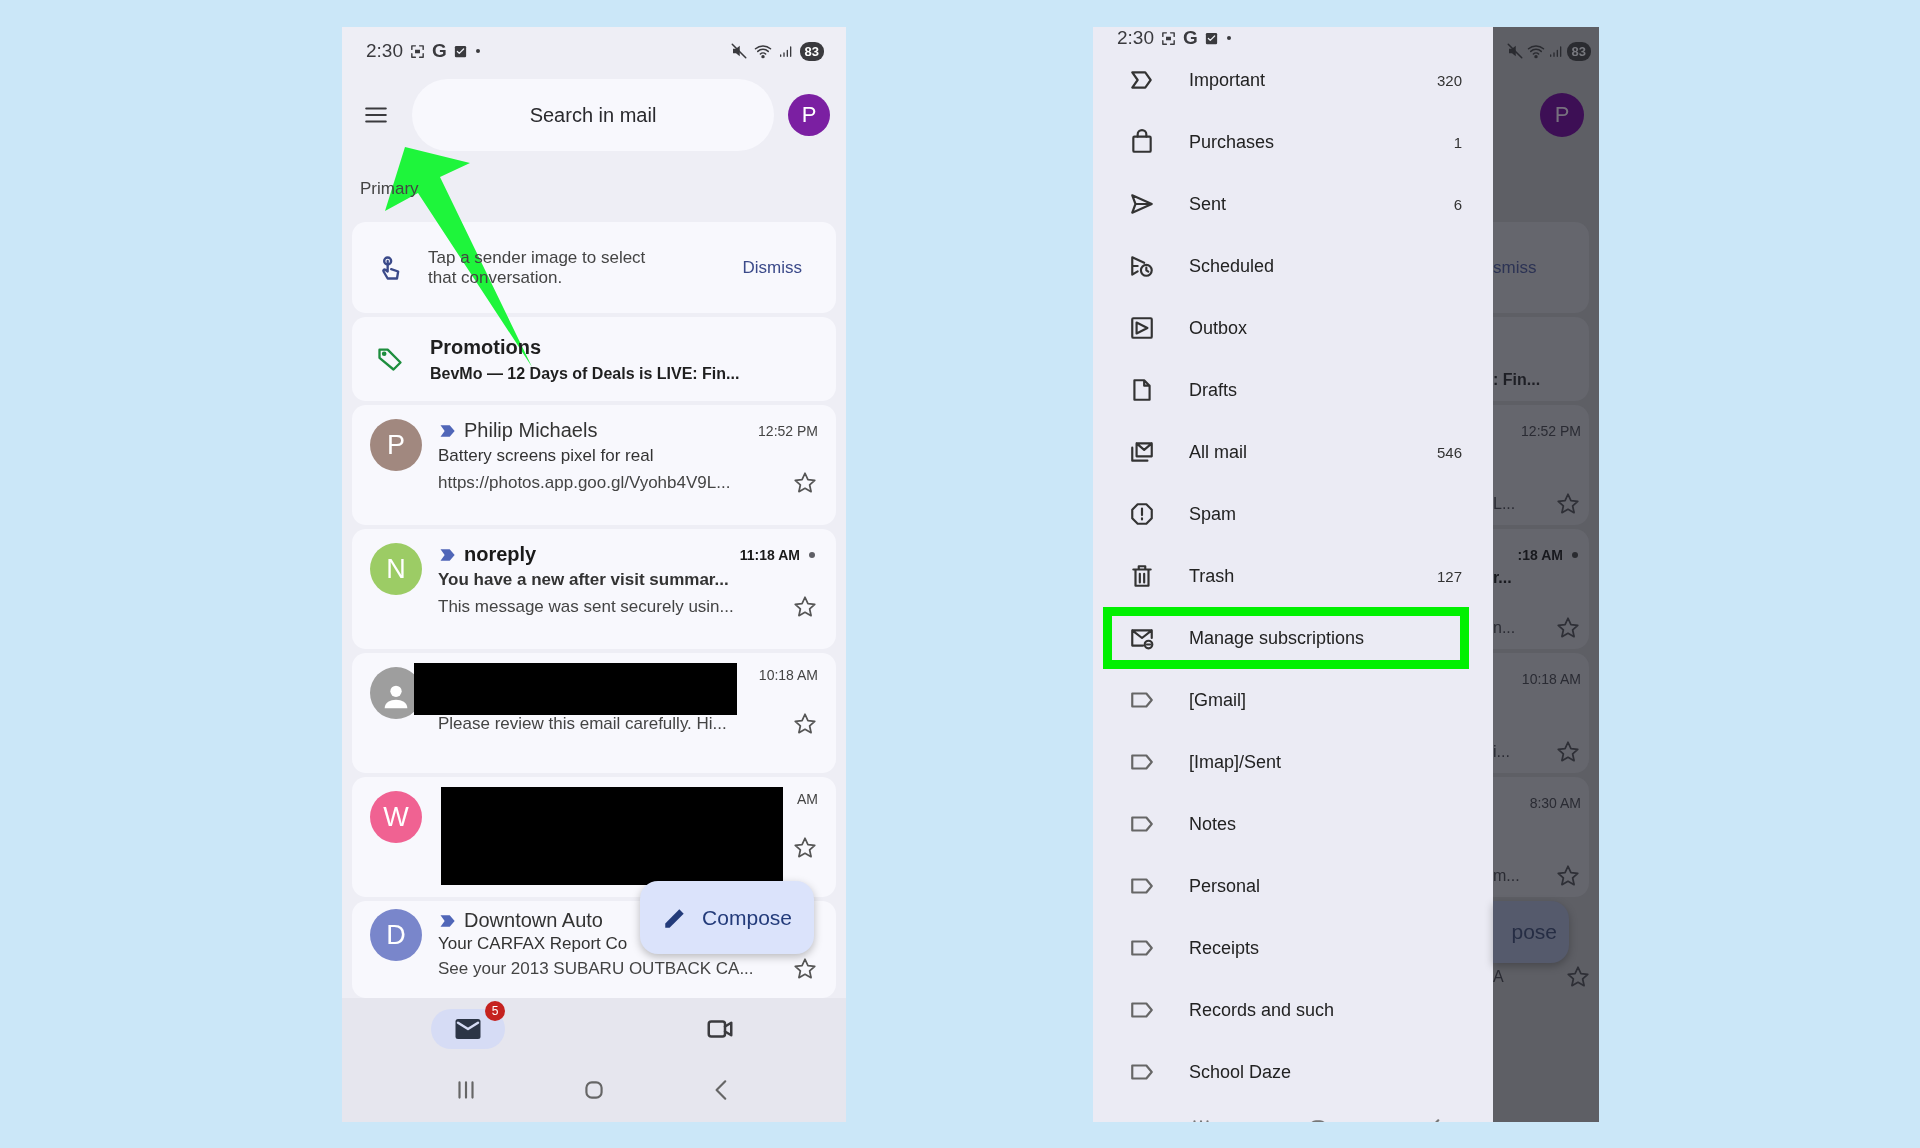 The height and width of the screenshot is (1148, 1920). Describe the element at coordinates (769, 554) in the screenshot. I see `email-time: 11:18 AM` at that location.